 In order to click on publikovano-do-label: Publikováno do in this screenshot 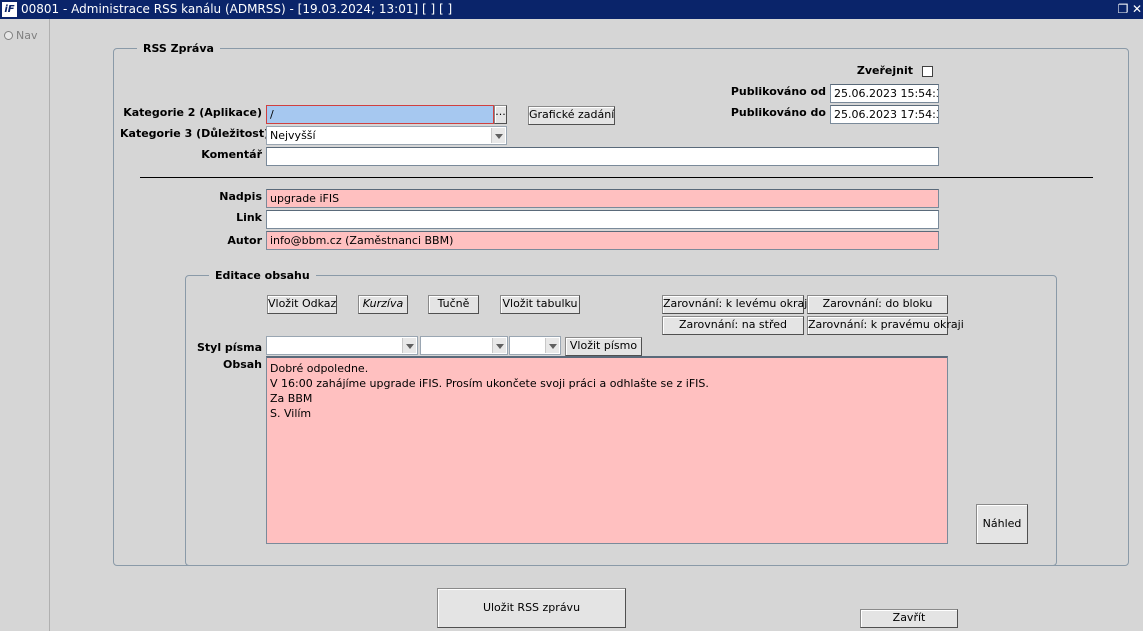, I will do `click(778, 112)`.